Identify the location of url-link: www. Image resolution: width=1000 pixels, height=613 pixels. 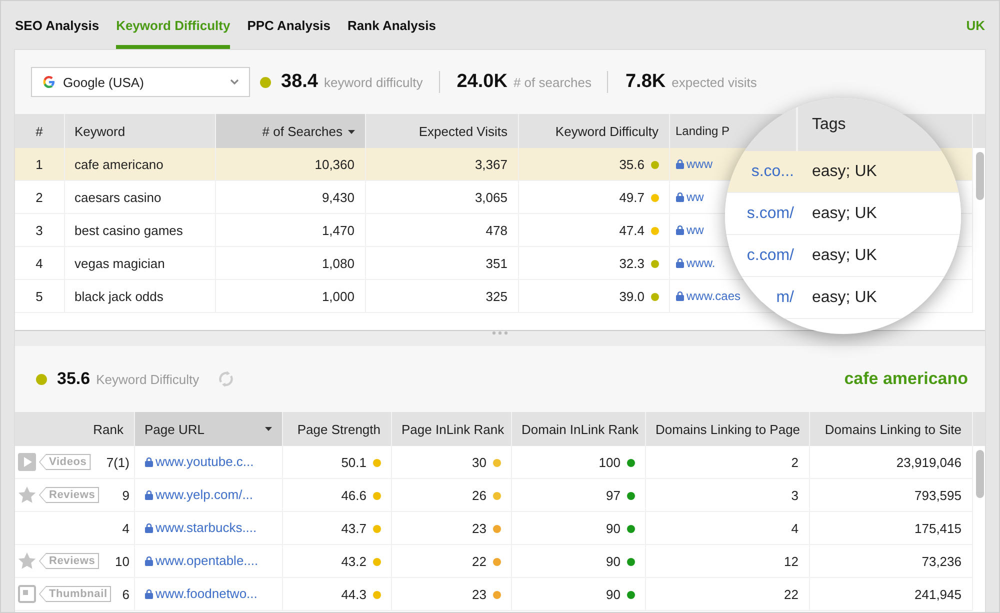
(699, 163).